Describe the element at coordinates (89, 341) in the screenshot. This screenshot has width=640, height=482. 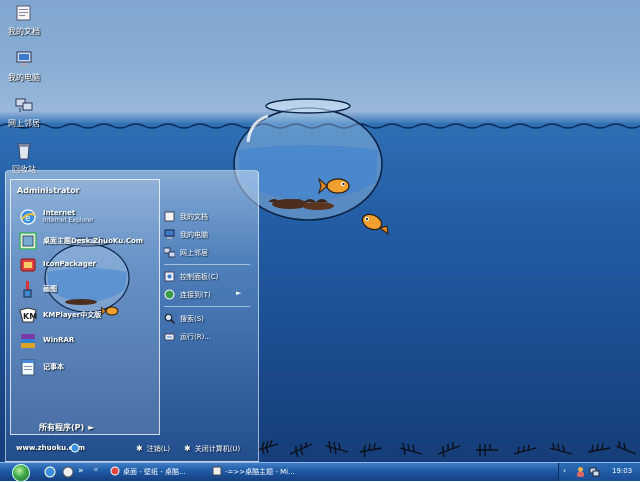
I see `program-winrar: WinRAR` at that location.